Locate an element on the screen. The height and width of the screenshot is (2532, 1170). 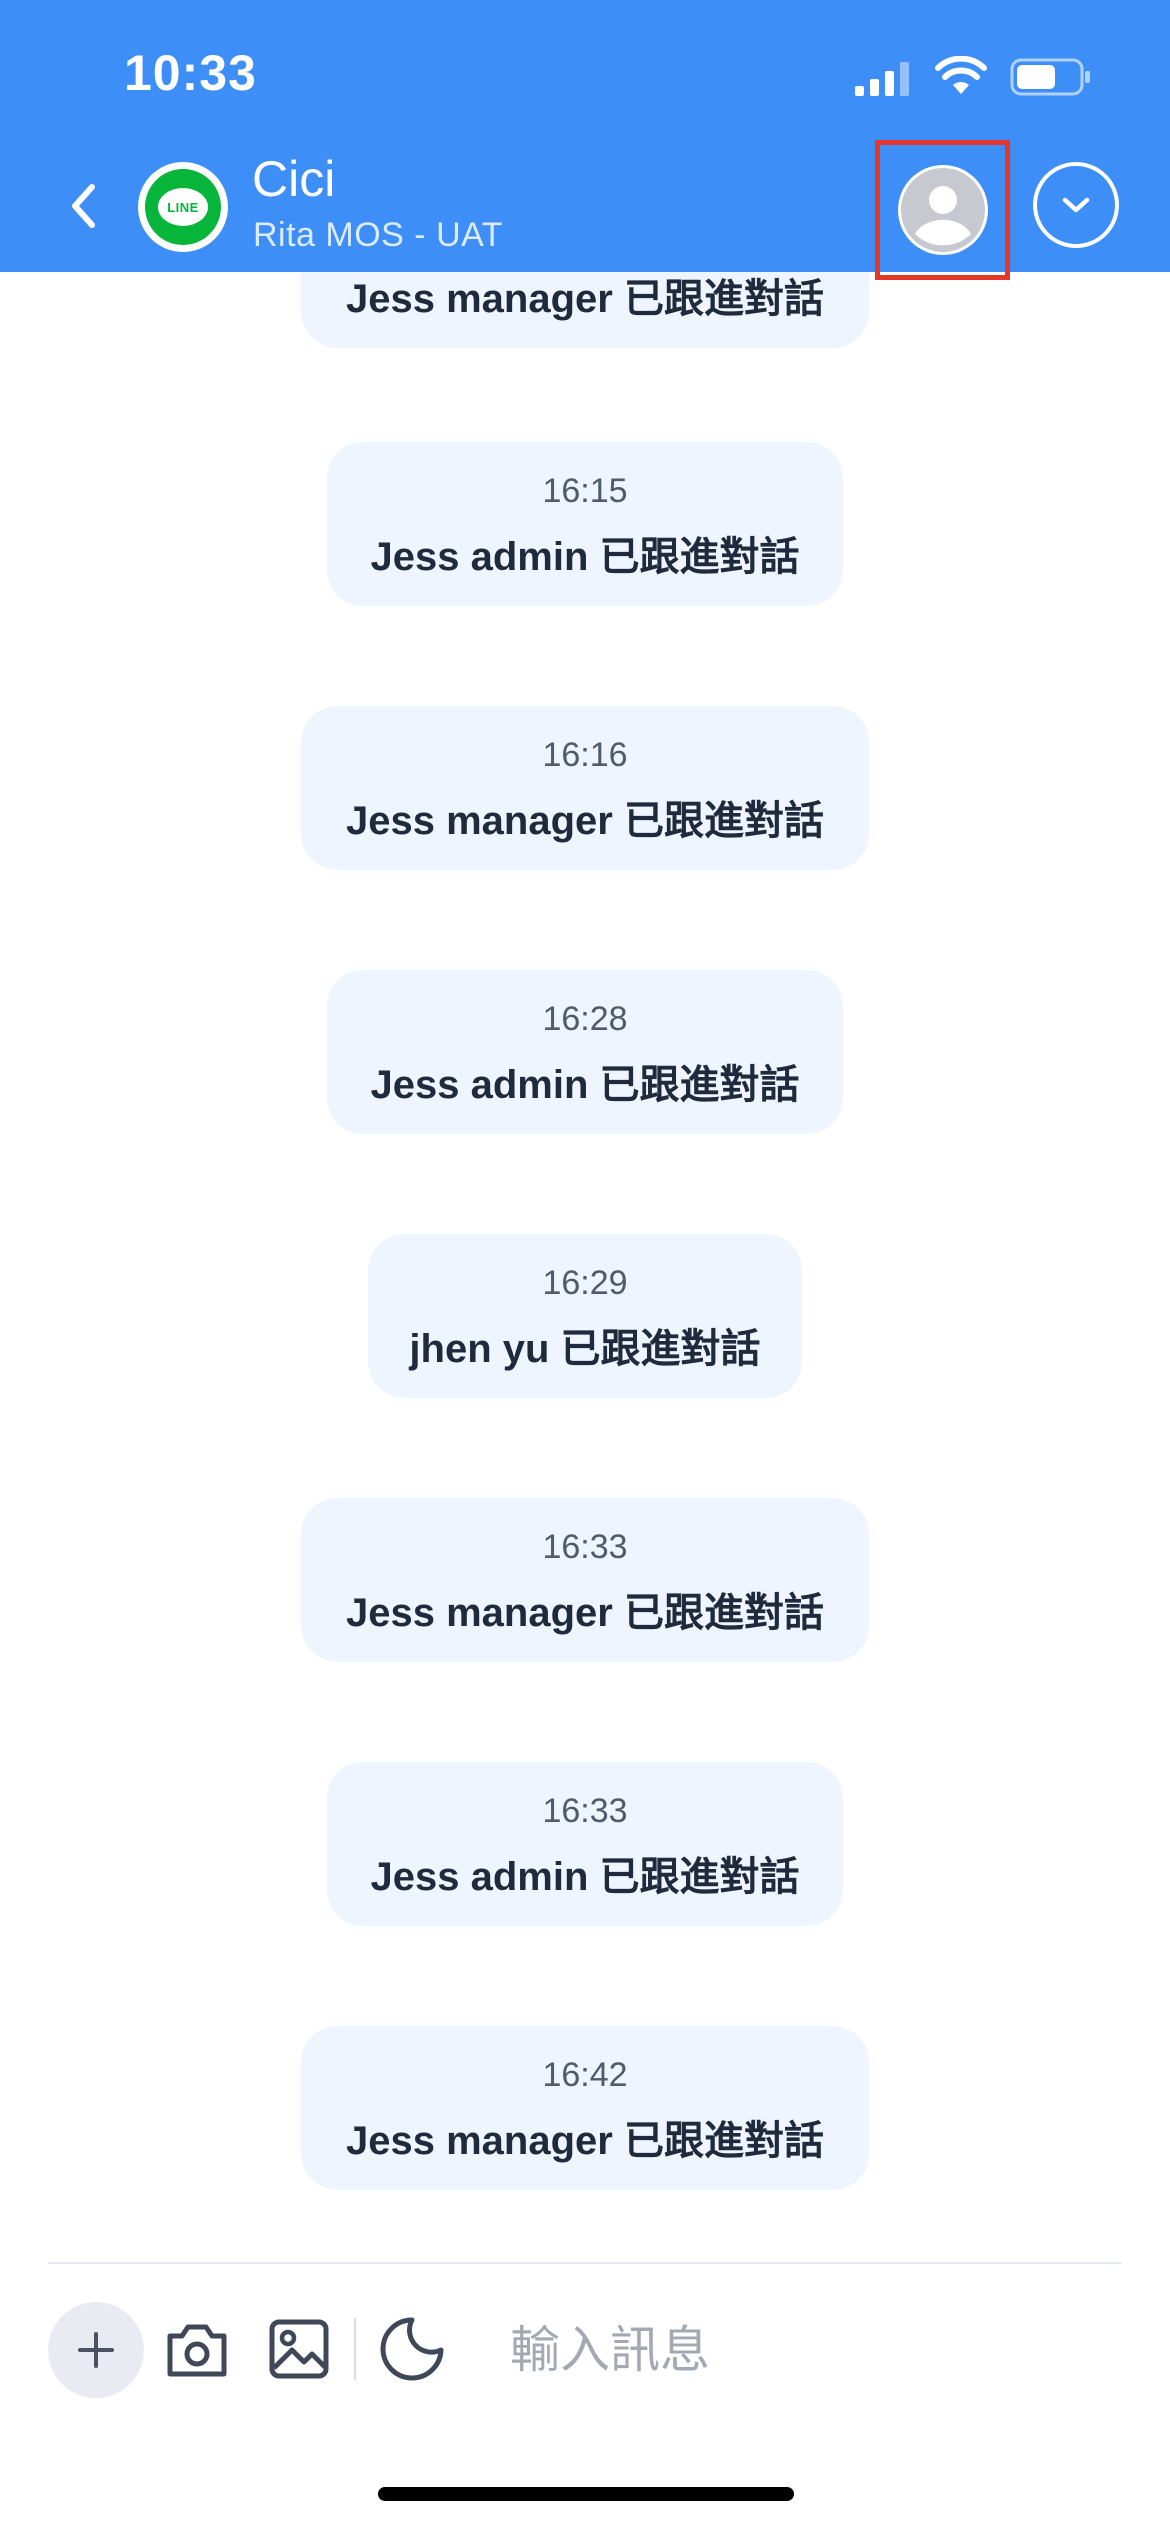
add-attachment-button is located at coordinates (96, 2350).